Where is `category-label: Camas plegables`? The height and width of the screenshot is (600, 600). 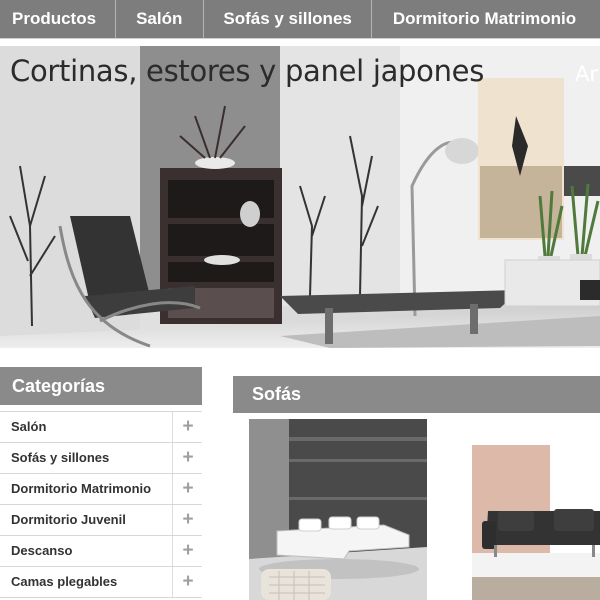
category-label: Camas plegables is located at coordinates (64, 582).